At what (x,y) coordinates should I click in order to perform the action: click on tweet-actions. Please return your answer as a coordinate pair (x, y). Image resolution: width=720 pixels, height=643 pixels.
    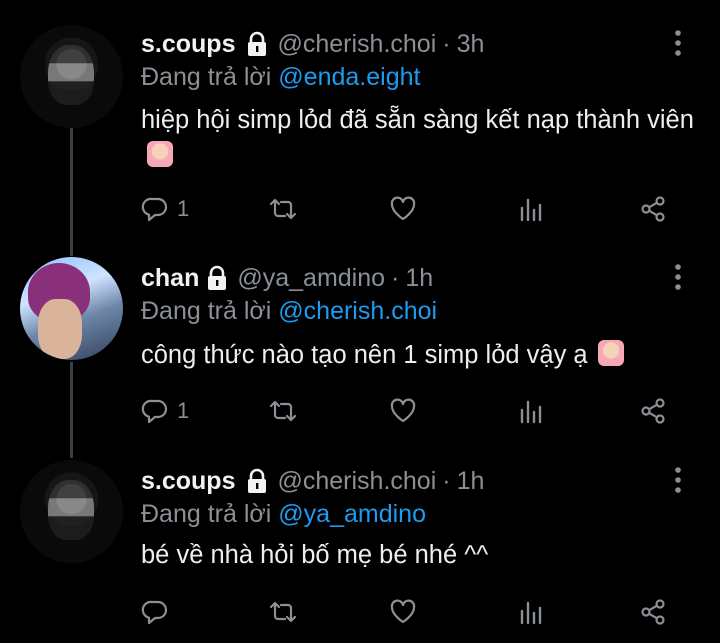
    Looking at the image, I should click on (411, 612).